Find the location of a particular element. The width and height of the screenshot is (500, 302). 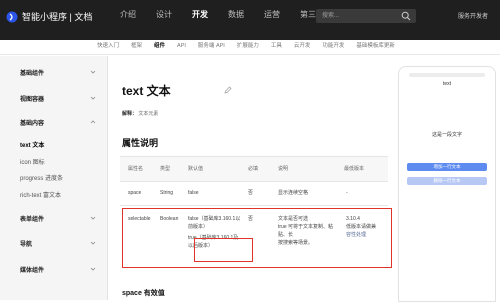

sidebar-item-progress: progress 进度条 is located at coordinates (41, 177).